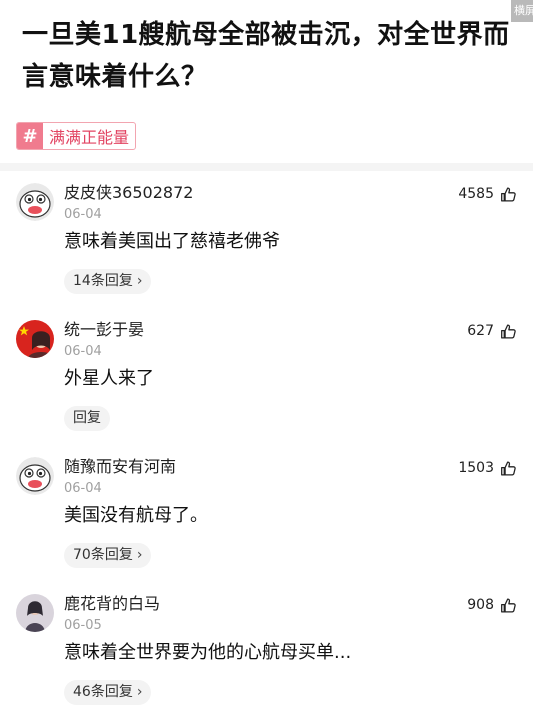 This screenshot has width=533, height=714. Describe the element at coordinates (103, 555) in the screenshot. I see `reply-count-label: 70条回复` at that location.